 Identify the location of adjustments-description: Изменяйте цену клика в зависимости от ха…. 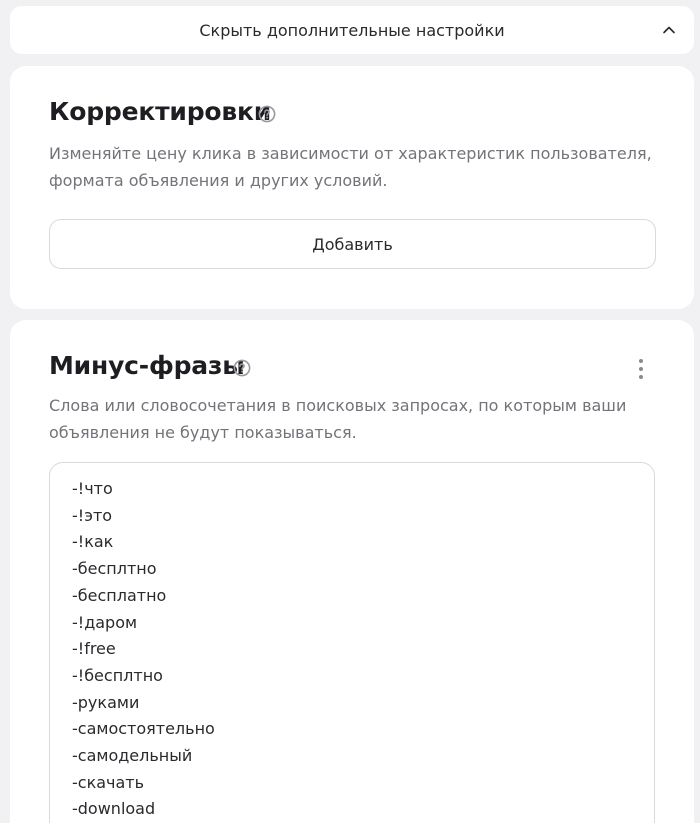
(350, 167).